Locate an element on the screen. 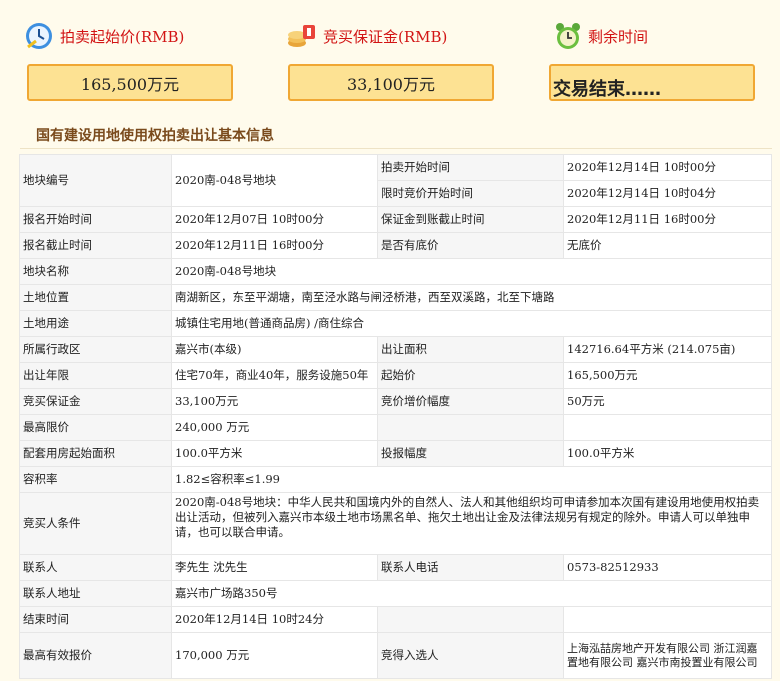  deposit-label: 竞买保证金(RMB) is located at coordinates (385, 36).